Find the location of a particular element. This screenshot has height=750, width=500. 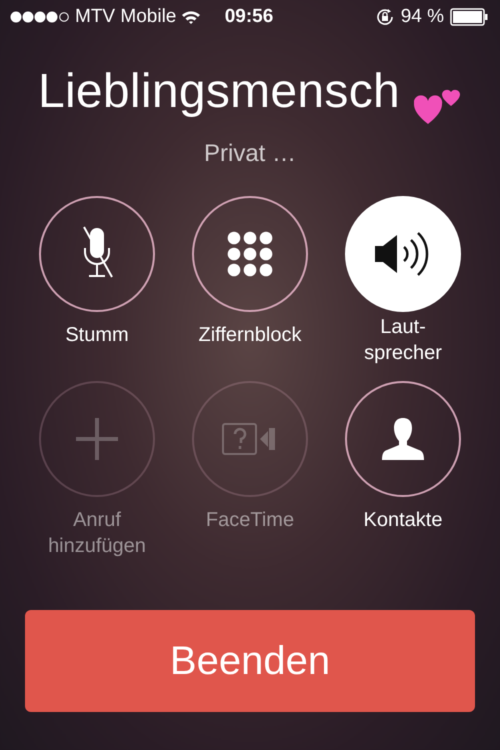

control-label: Anruf hinzufügen is located at coordinates (97, 533).